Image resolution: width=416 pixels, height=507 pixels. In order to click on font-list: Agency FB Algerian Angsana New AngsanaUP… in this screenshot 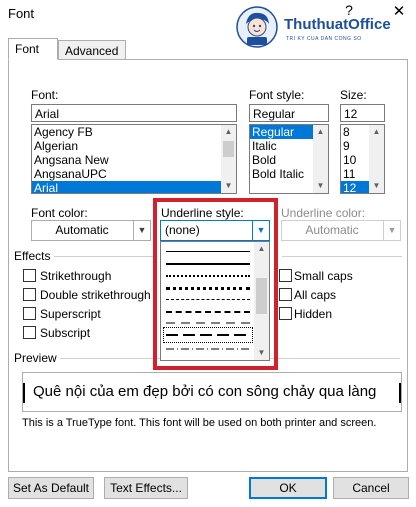, I will do `click(134, 159)`.